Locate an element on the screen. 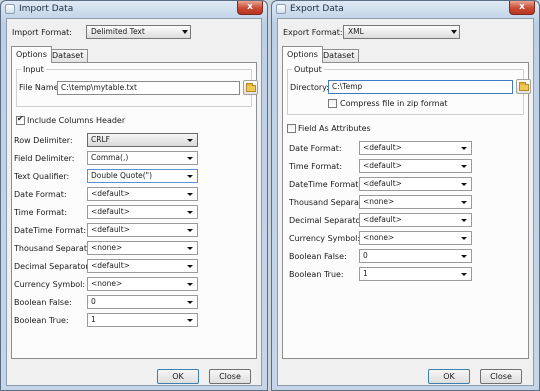  field-delimiter-value: Comma(,) is located at coordinates (110, 157).